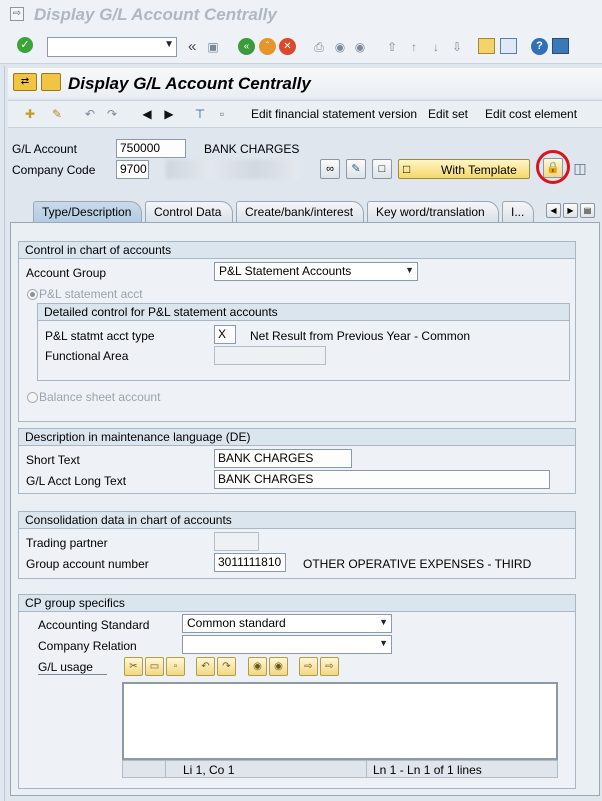 The width and height of the screenshot is (602, 801). What do you see at coordinates (32, 397) in the screenshot?
I see `balance-sheet-radio` at bounding box center [32, 397].